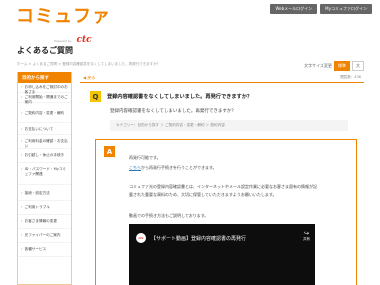 This screenshot has width=380, height=285. I want to click on share-button: ↪ 共有, so click(306, 236).